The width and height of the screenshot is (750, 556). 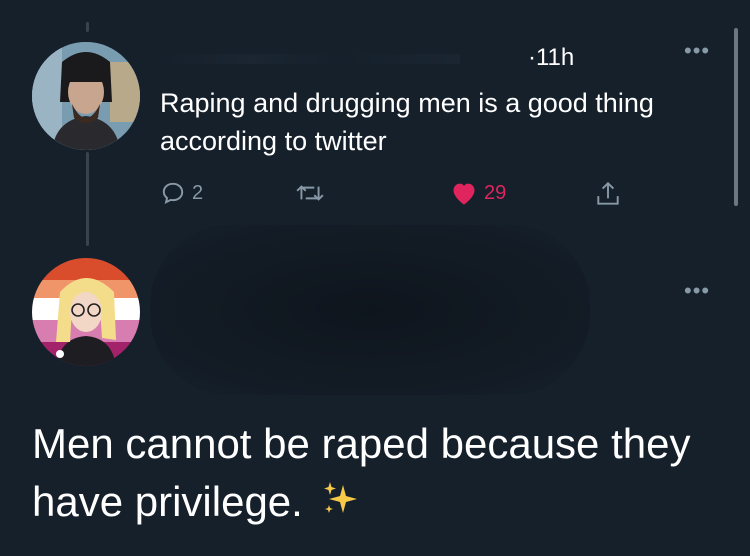 What do you see at coordinates (341, 505) in the screenshot?
I see `sparkles-icon` at bounding box center [341, 505].